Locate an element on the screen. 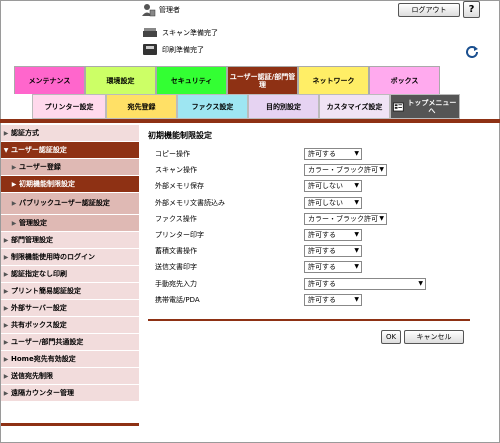 This screenshot has height=443, width=500. sidebar-item-label: 送信宛先制限 is located at coordinates (32, 376).